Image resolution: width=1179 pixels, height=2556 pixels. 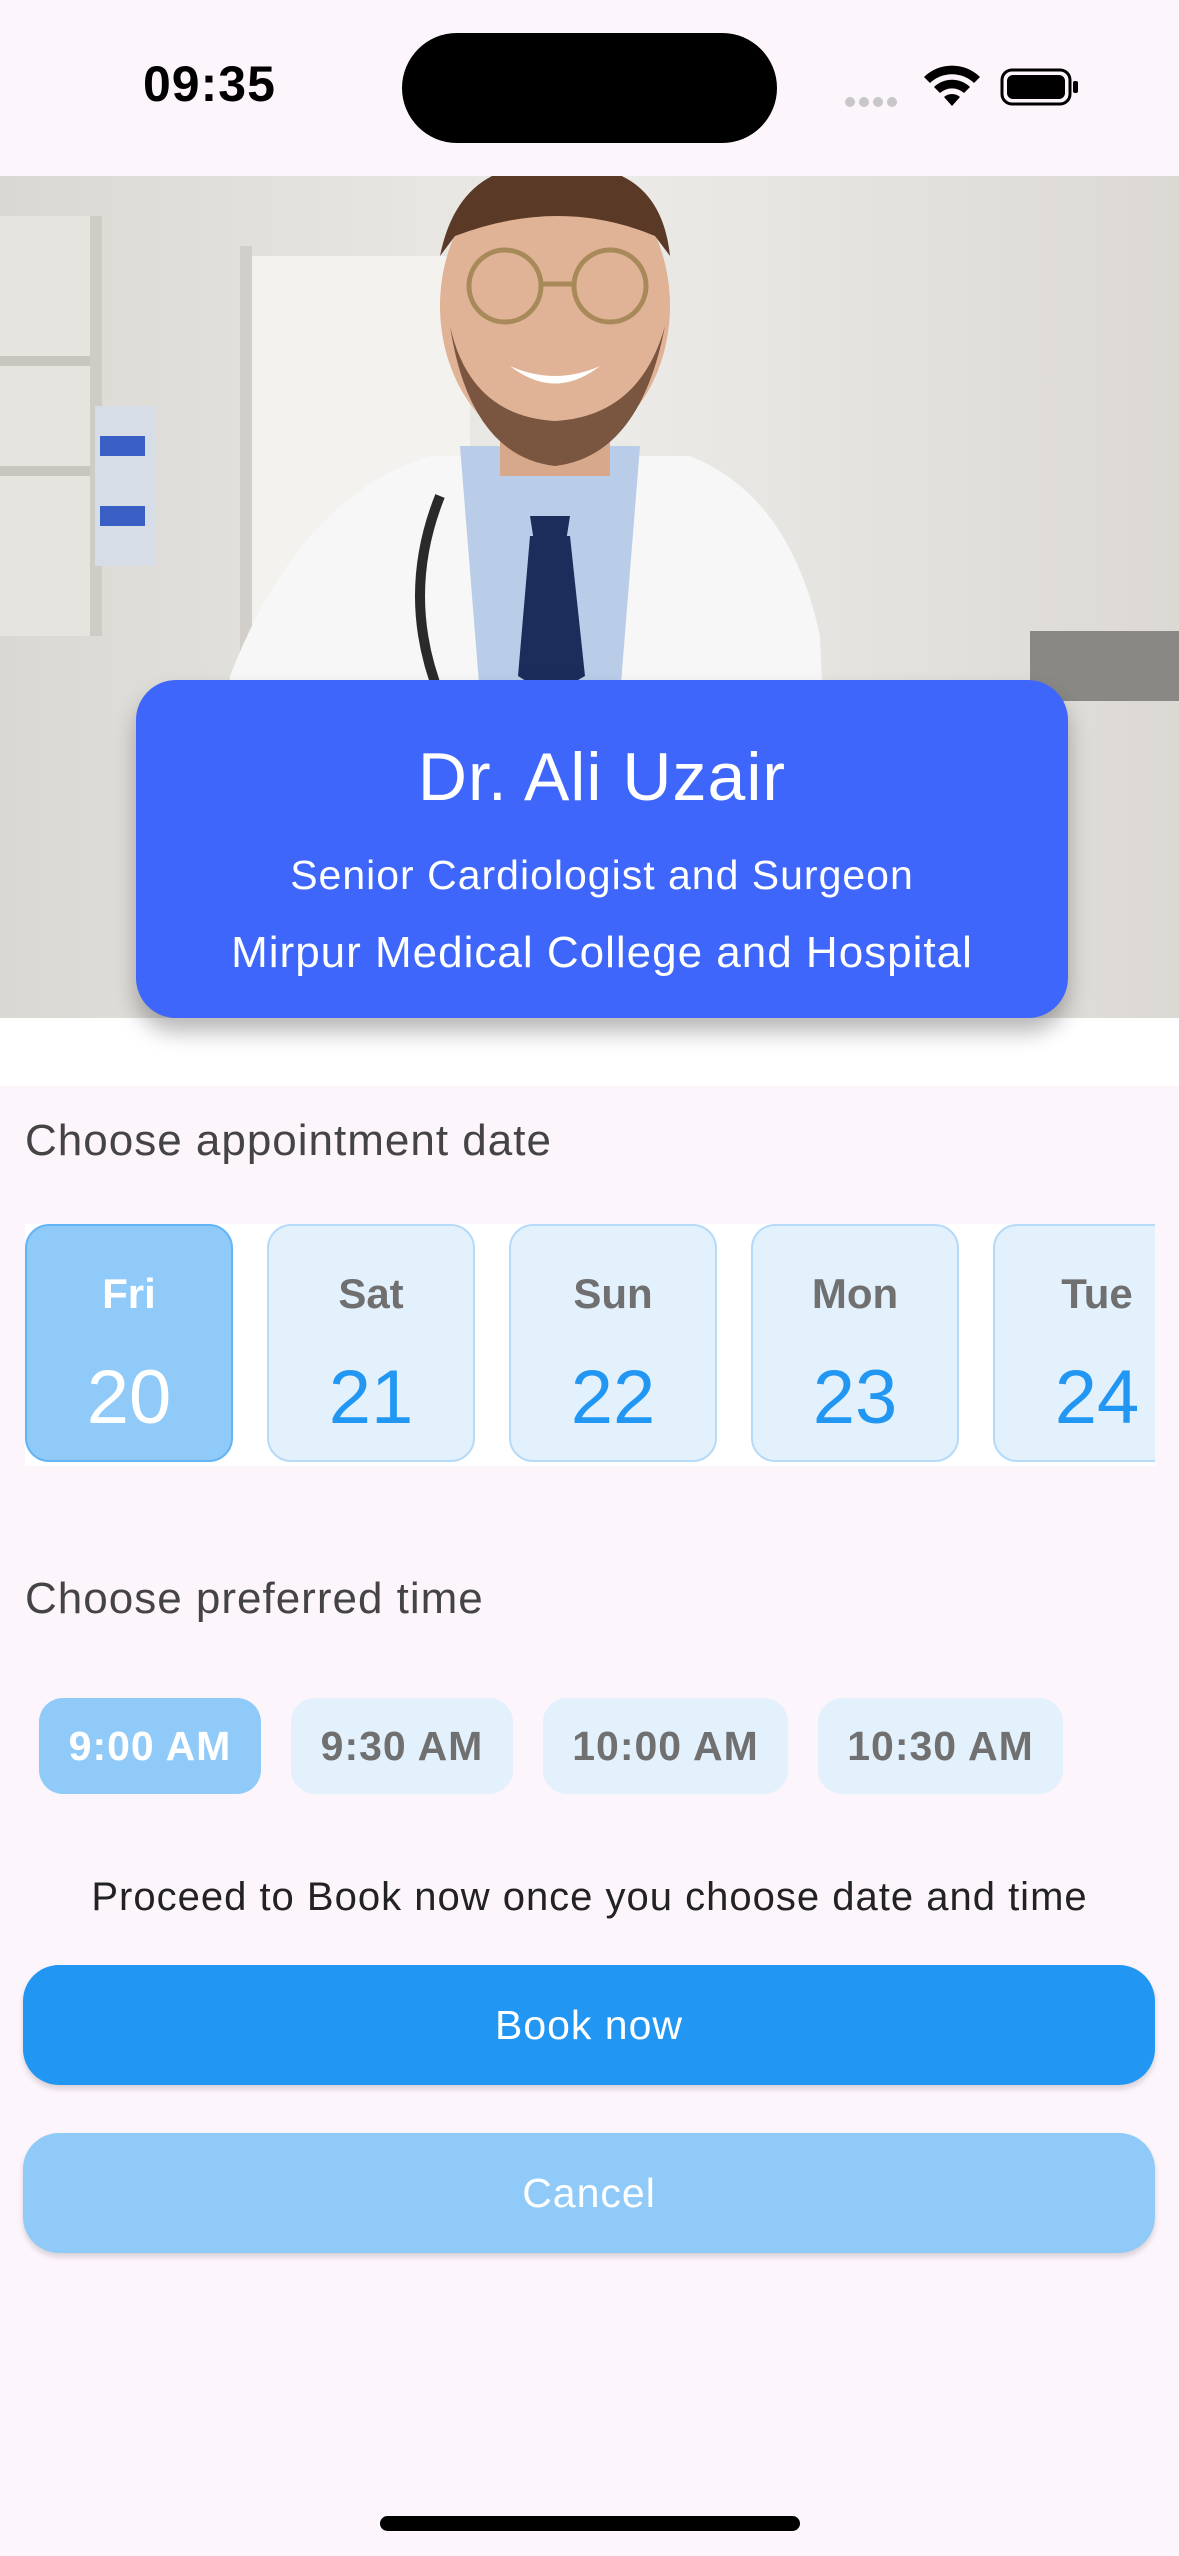 I want to click on status-time: 09:35, so click(x=209, y=84).